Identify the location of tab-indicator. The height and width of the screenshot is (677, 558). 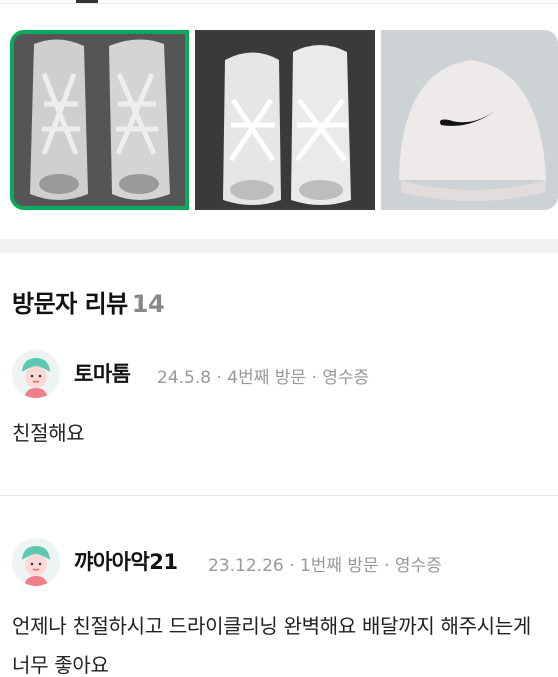
(87, 1).